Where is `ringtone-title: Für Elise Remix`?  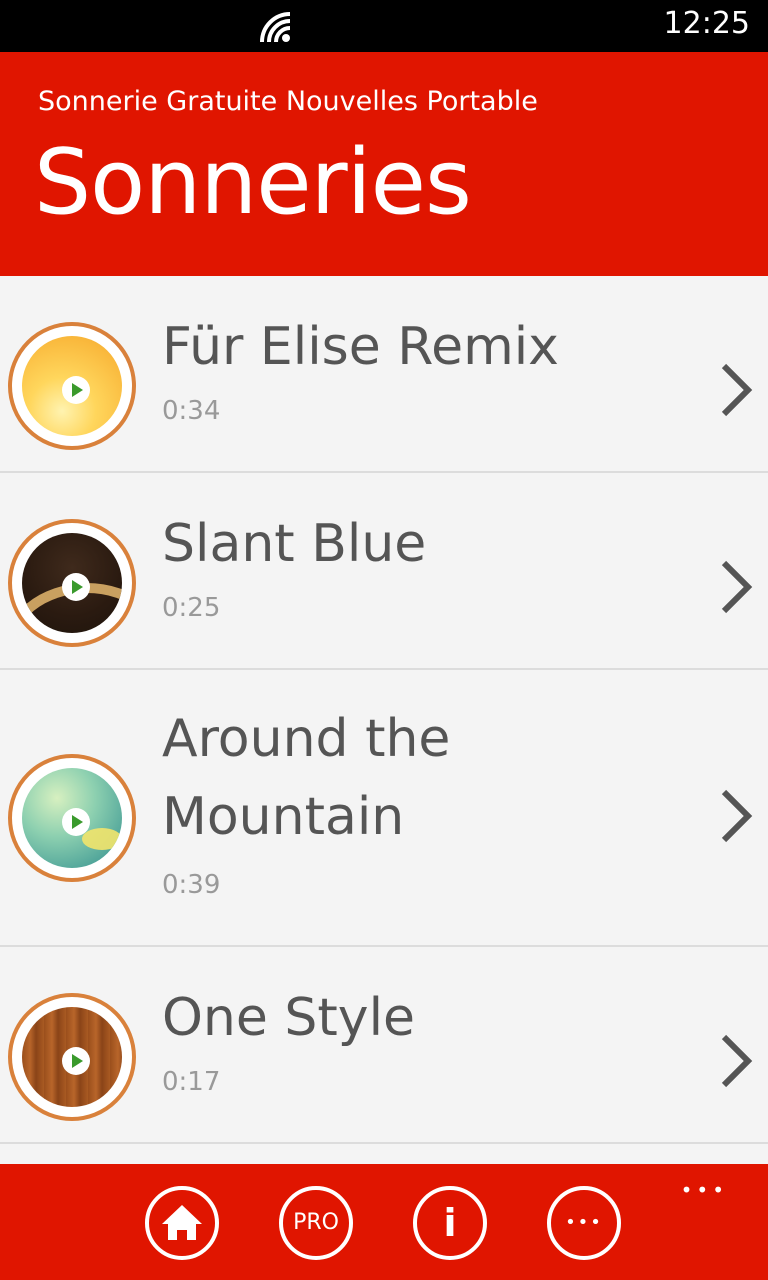
ringtone-title: Für Elise Remix is located at coordinates (360, 347).